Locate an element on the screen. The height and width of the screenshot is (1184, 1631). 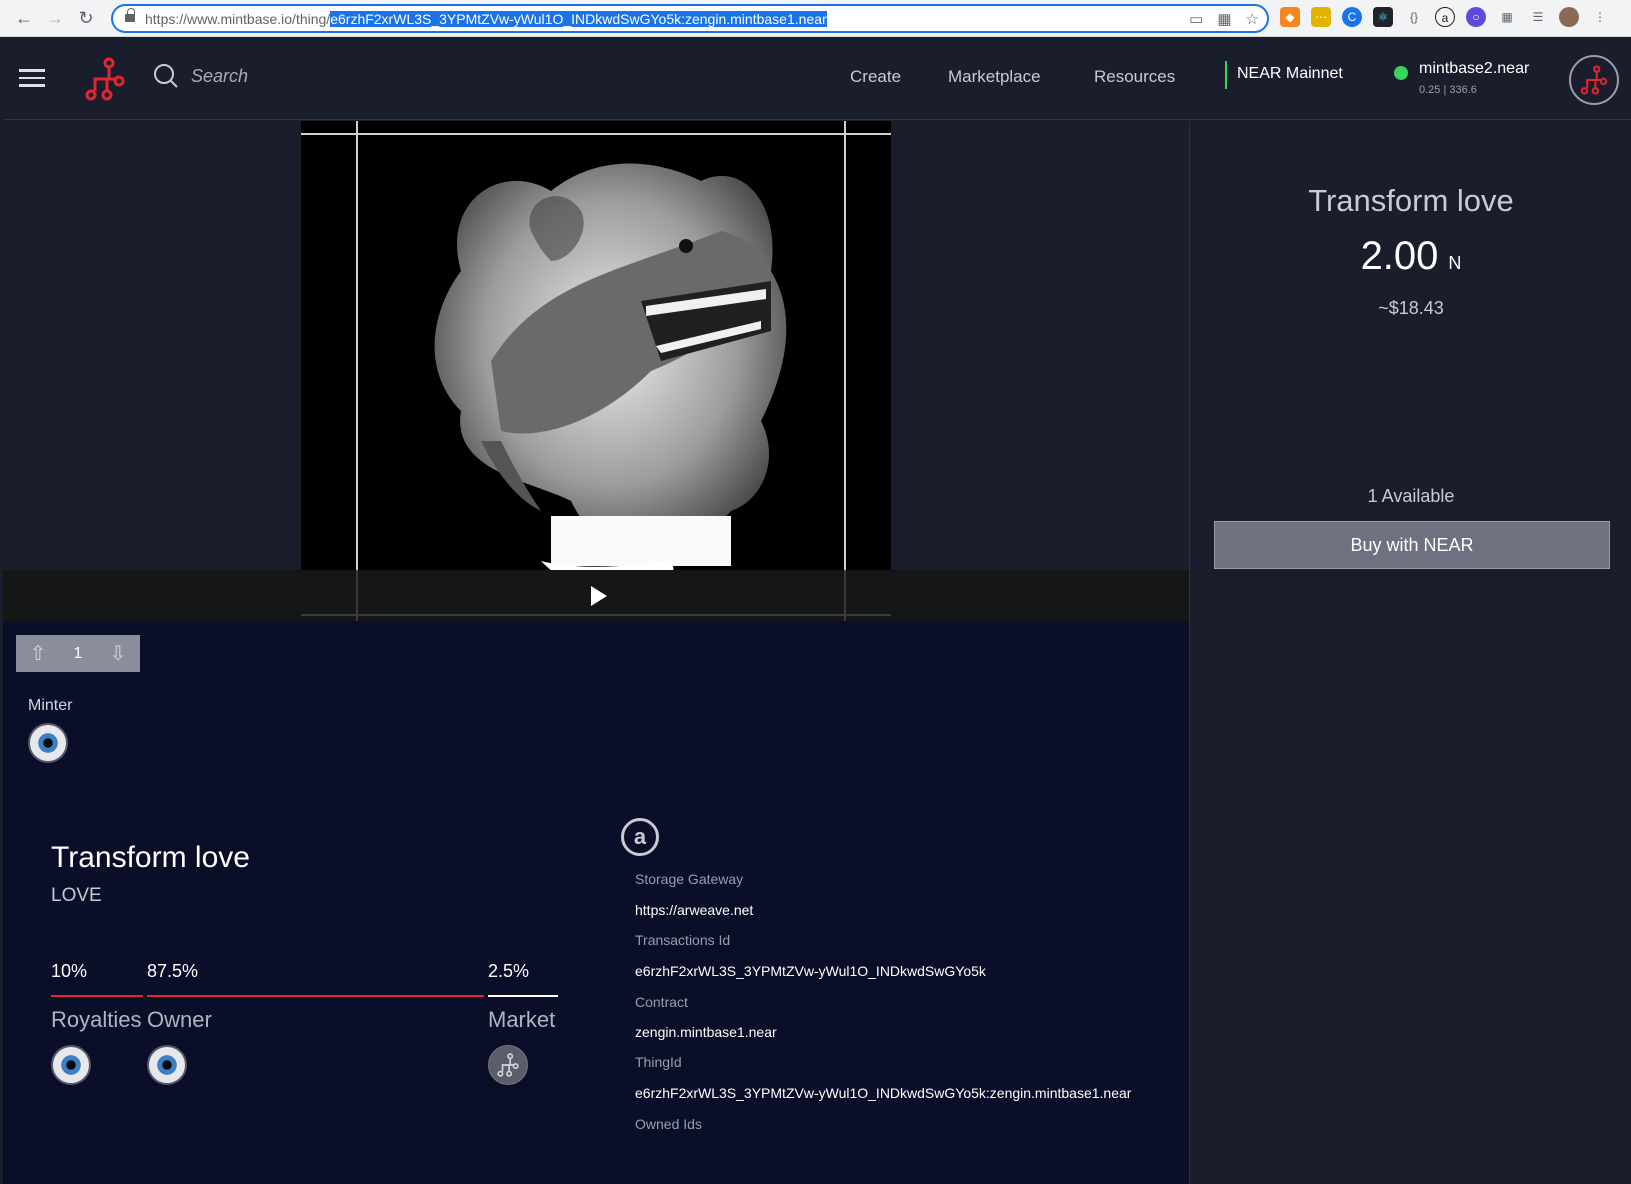
thingid-label: ThingId is located at coordinates (658, 1062).